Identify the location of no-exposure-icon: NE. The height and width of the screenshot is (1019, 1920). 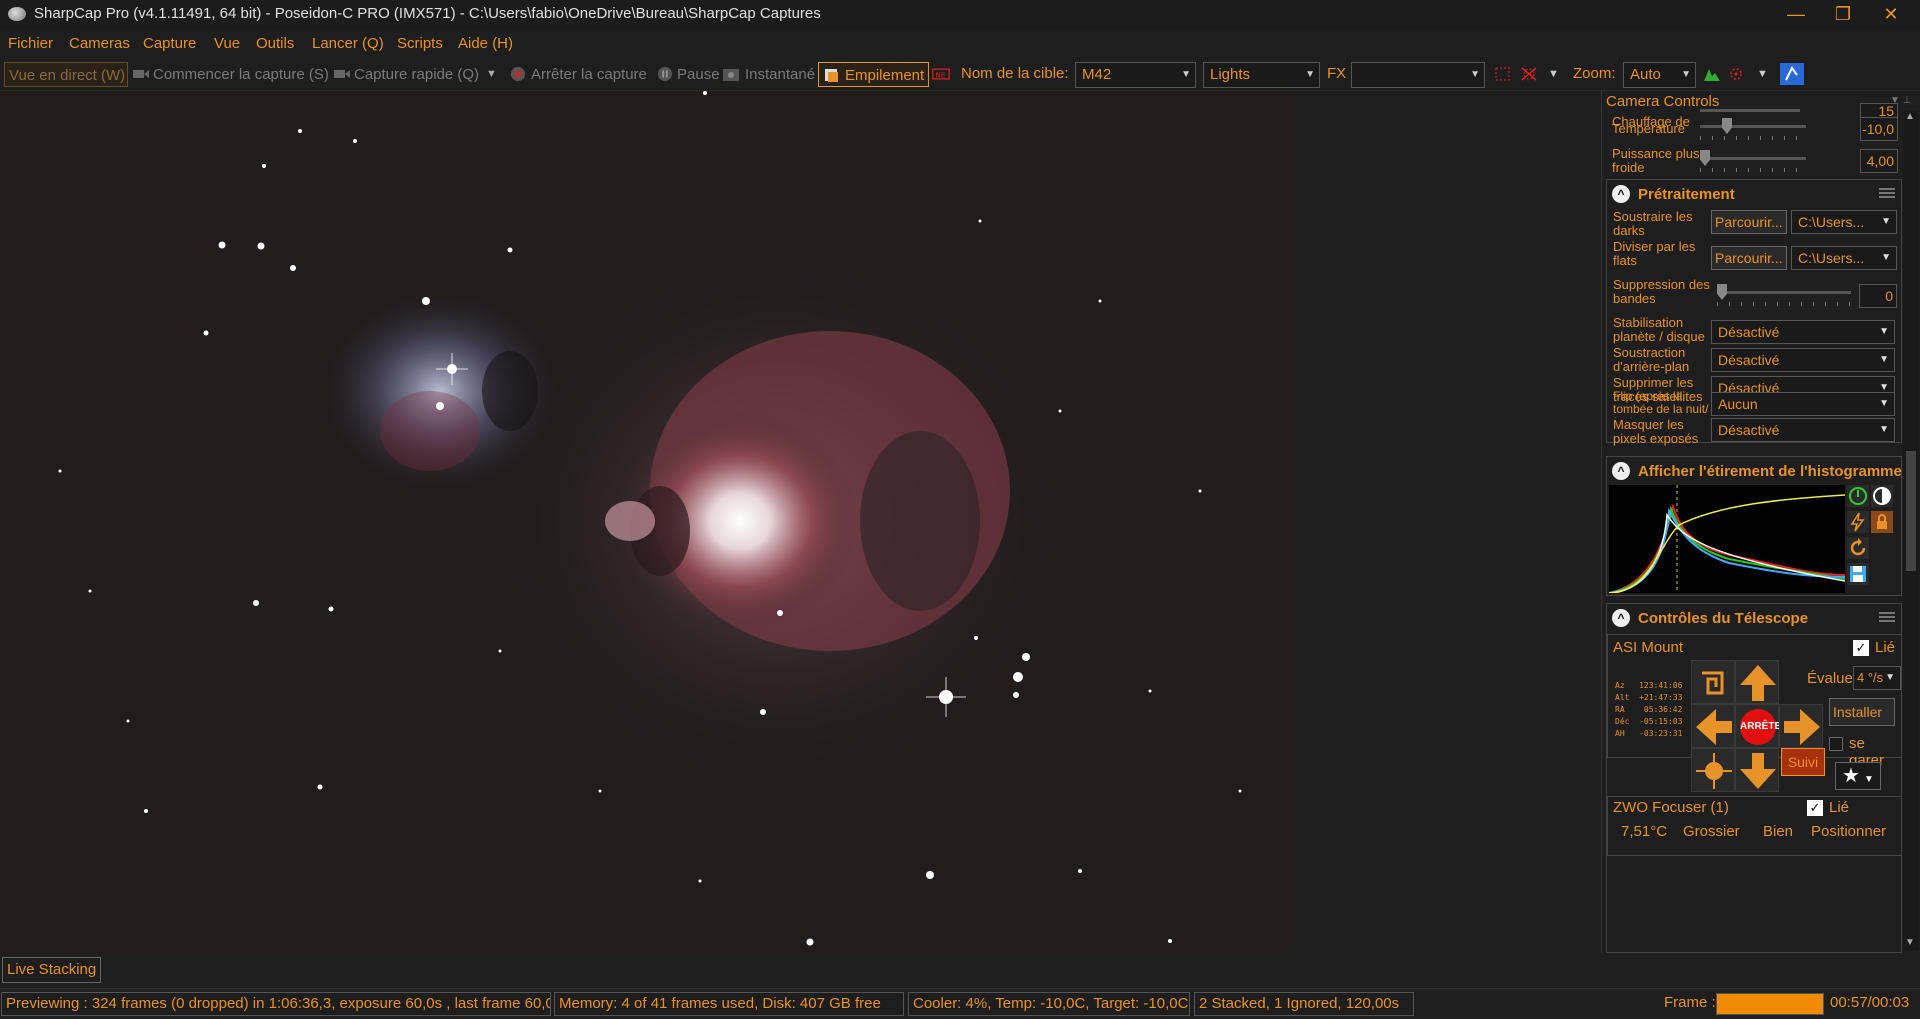
(941, 74).